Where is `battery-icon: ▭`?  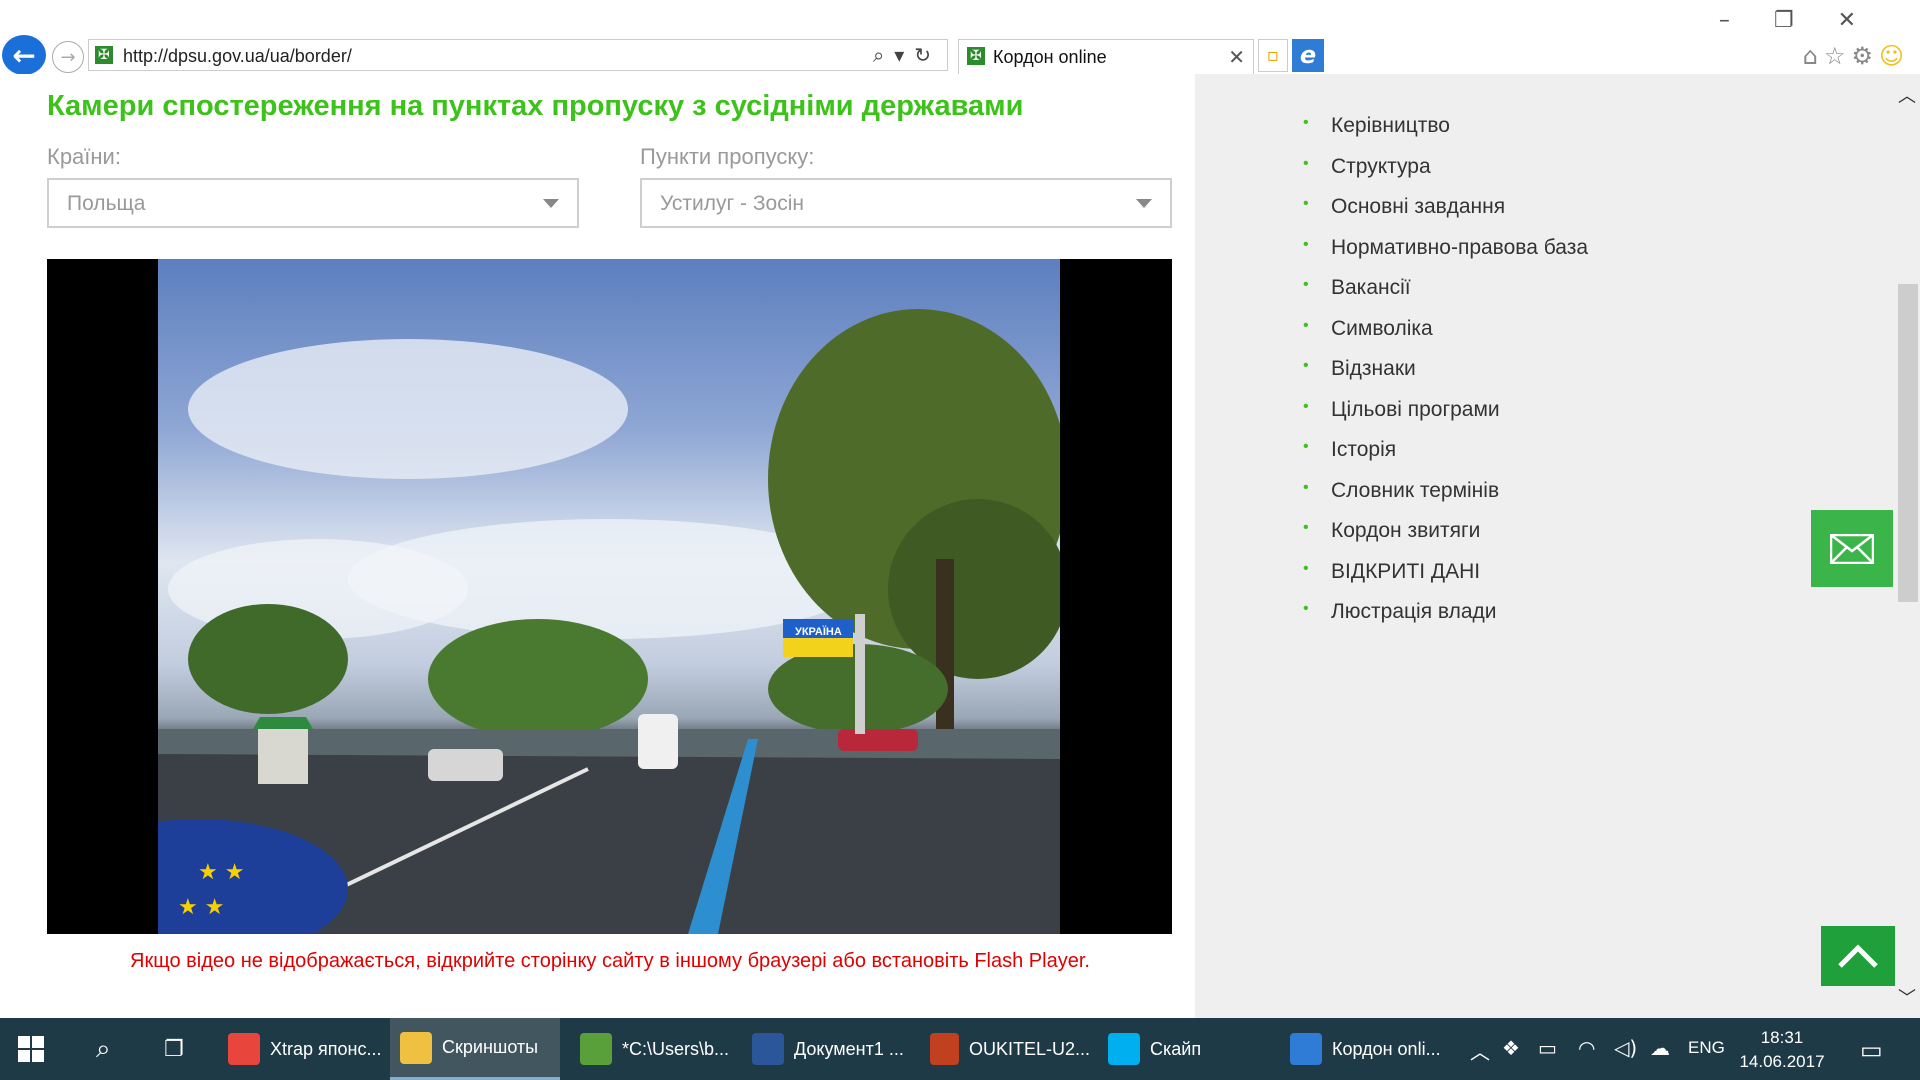
battery-icon: ▭ is located at coordinates (1547, 1048).